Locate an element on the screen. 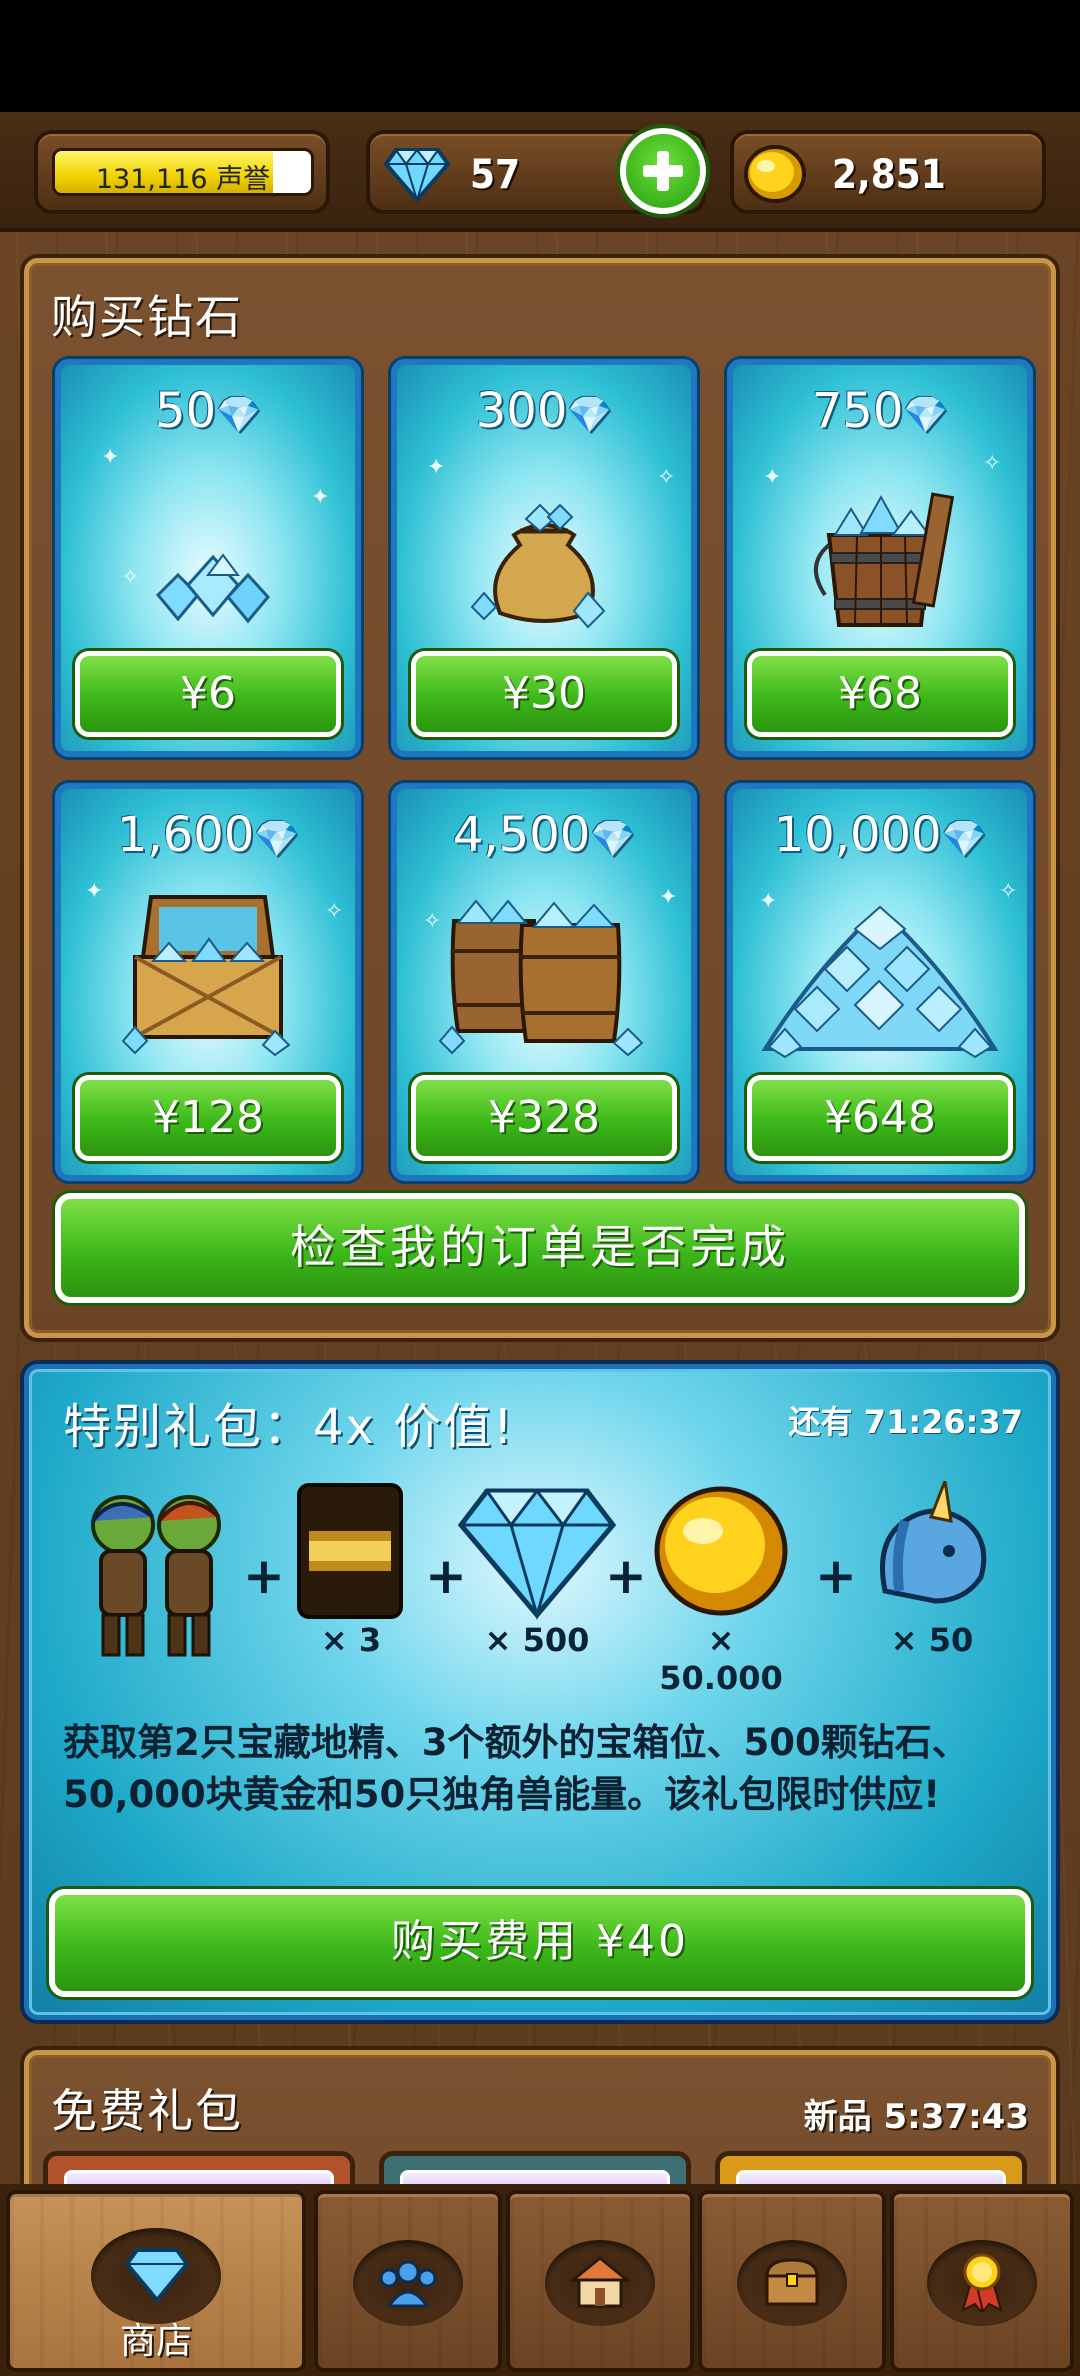  tab-shop: 商店 is located at coordinates (156, 2281).